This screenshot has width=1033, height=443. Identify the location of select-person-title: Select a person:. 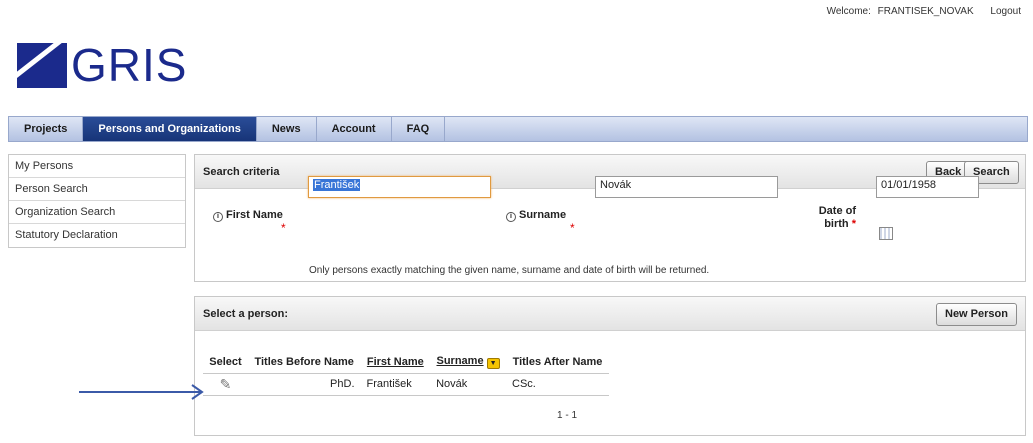
(610, 314).